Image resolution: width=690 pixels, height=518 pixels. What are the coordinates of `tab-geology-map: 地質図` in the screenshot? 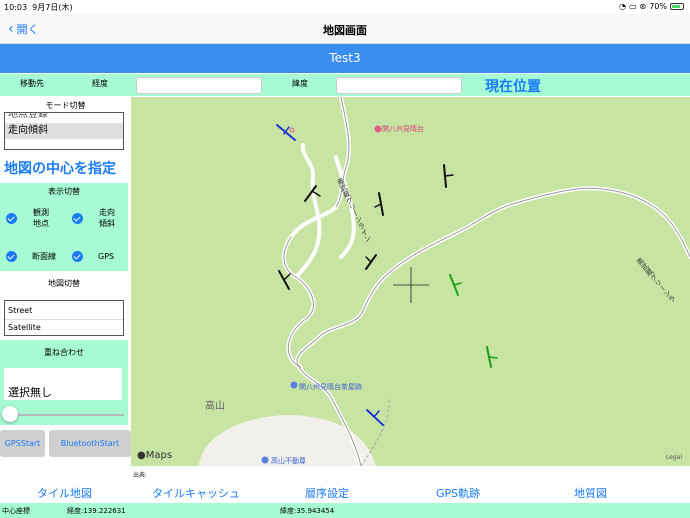 It's located at (590, 493).